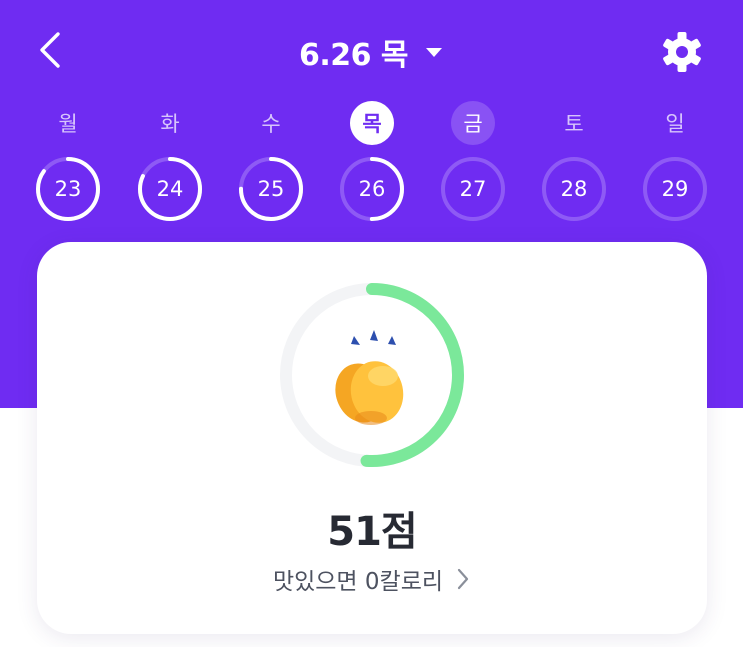  I want to click on day-number: 27, so click(473, 189).